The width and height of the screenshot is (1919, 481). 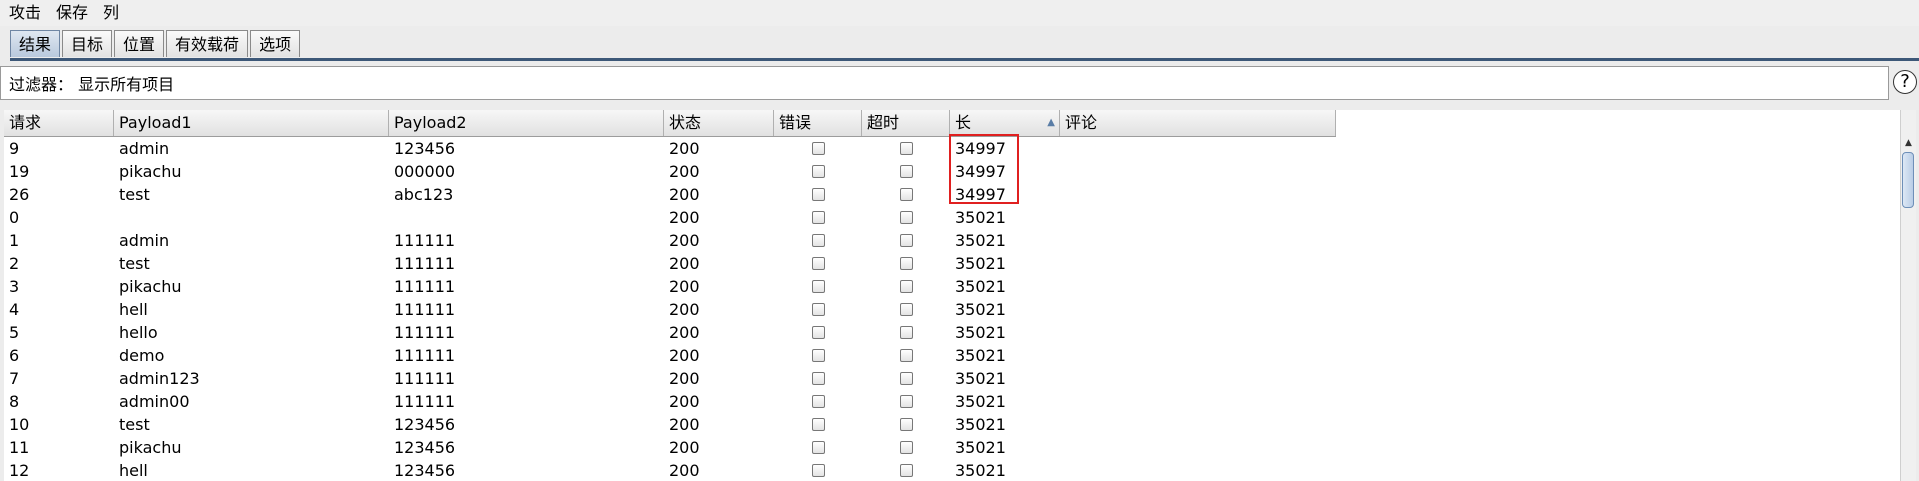 What do you see at coordinates (670, 378) in the screenshot?
I see `table-row: 7 admin123 111111 200 35021` at bounding box center [670, 378].